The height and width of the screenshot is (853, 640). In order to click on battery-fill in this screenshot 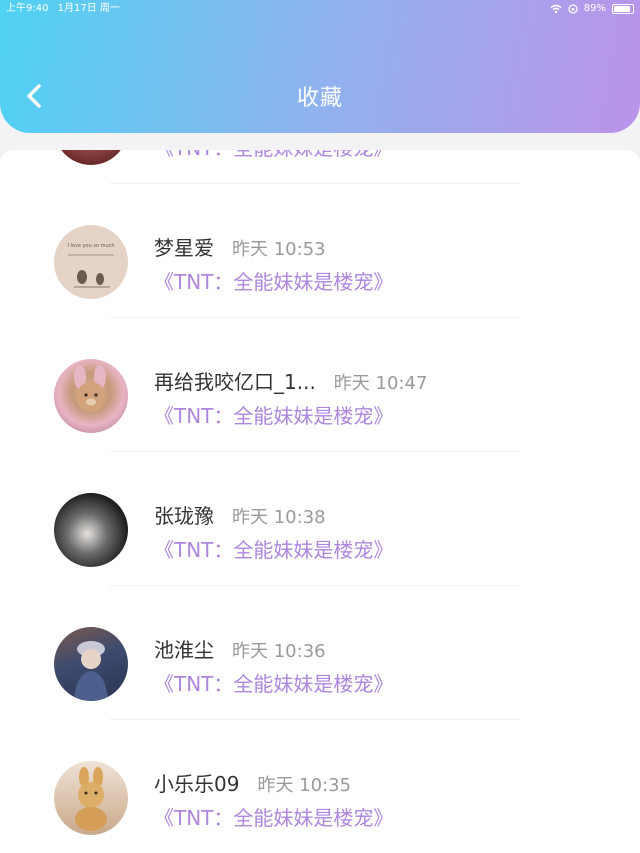, I will do `click(622, 9)`.